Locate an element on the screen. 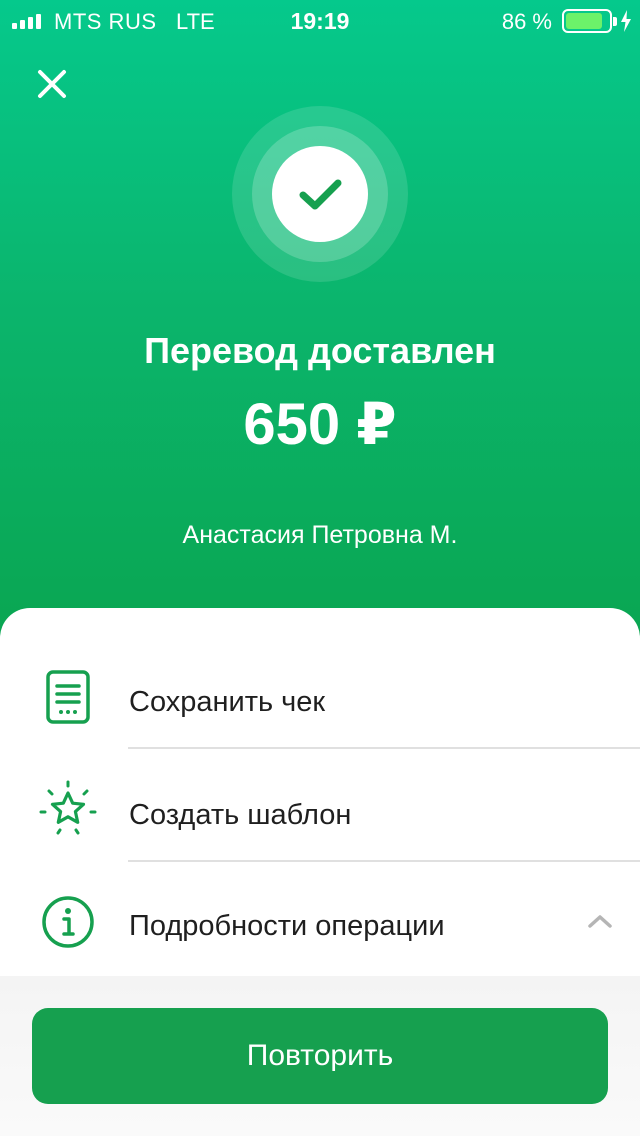 This screenshot has height=1136, width=640. operation-details-label: Подробности операции is located at coordinates (287, 926).